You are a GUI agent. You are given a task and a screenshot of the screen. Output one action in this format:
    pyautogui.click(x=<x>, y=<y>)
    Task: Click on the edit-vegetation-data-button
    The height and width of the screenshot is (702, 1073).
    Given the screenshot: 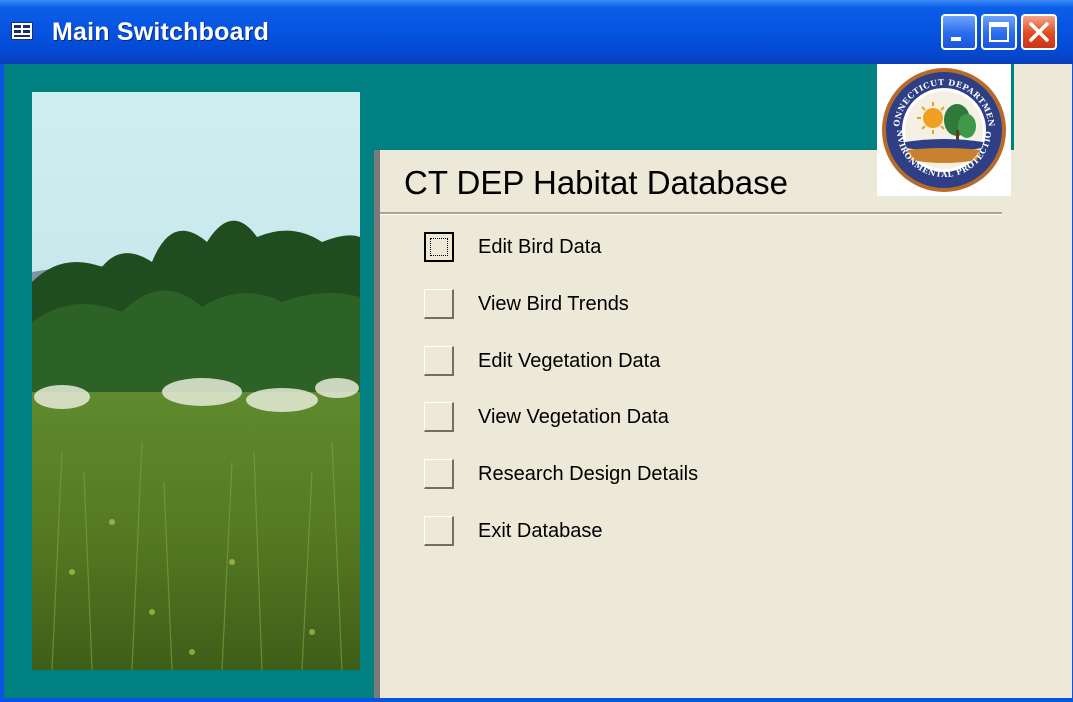 What is the action you would take?
    pyautogui.click(x=439, y=361)
    